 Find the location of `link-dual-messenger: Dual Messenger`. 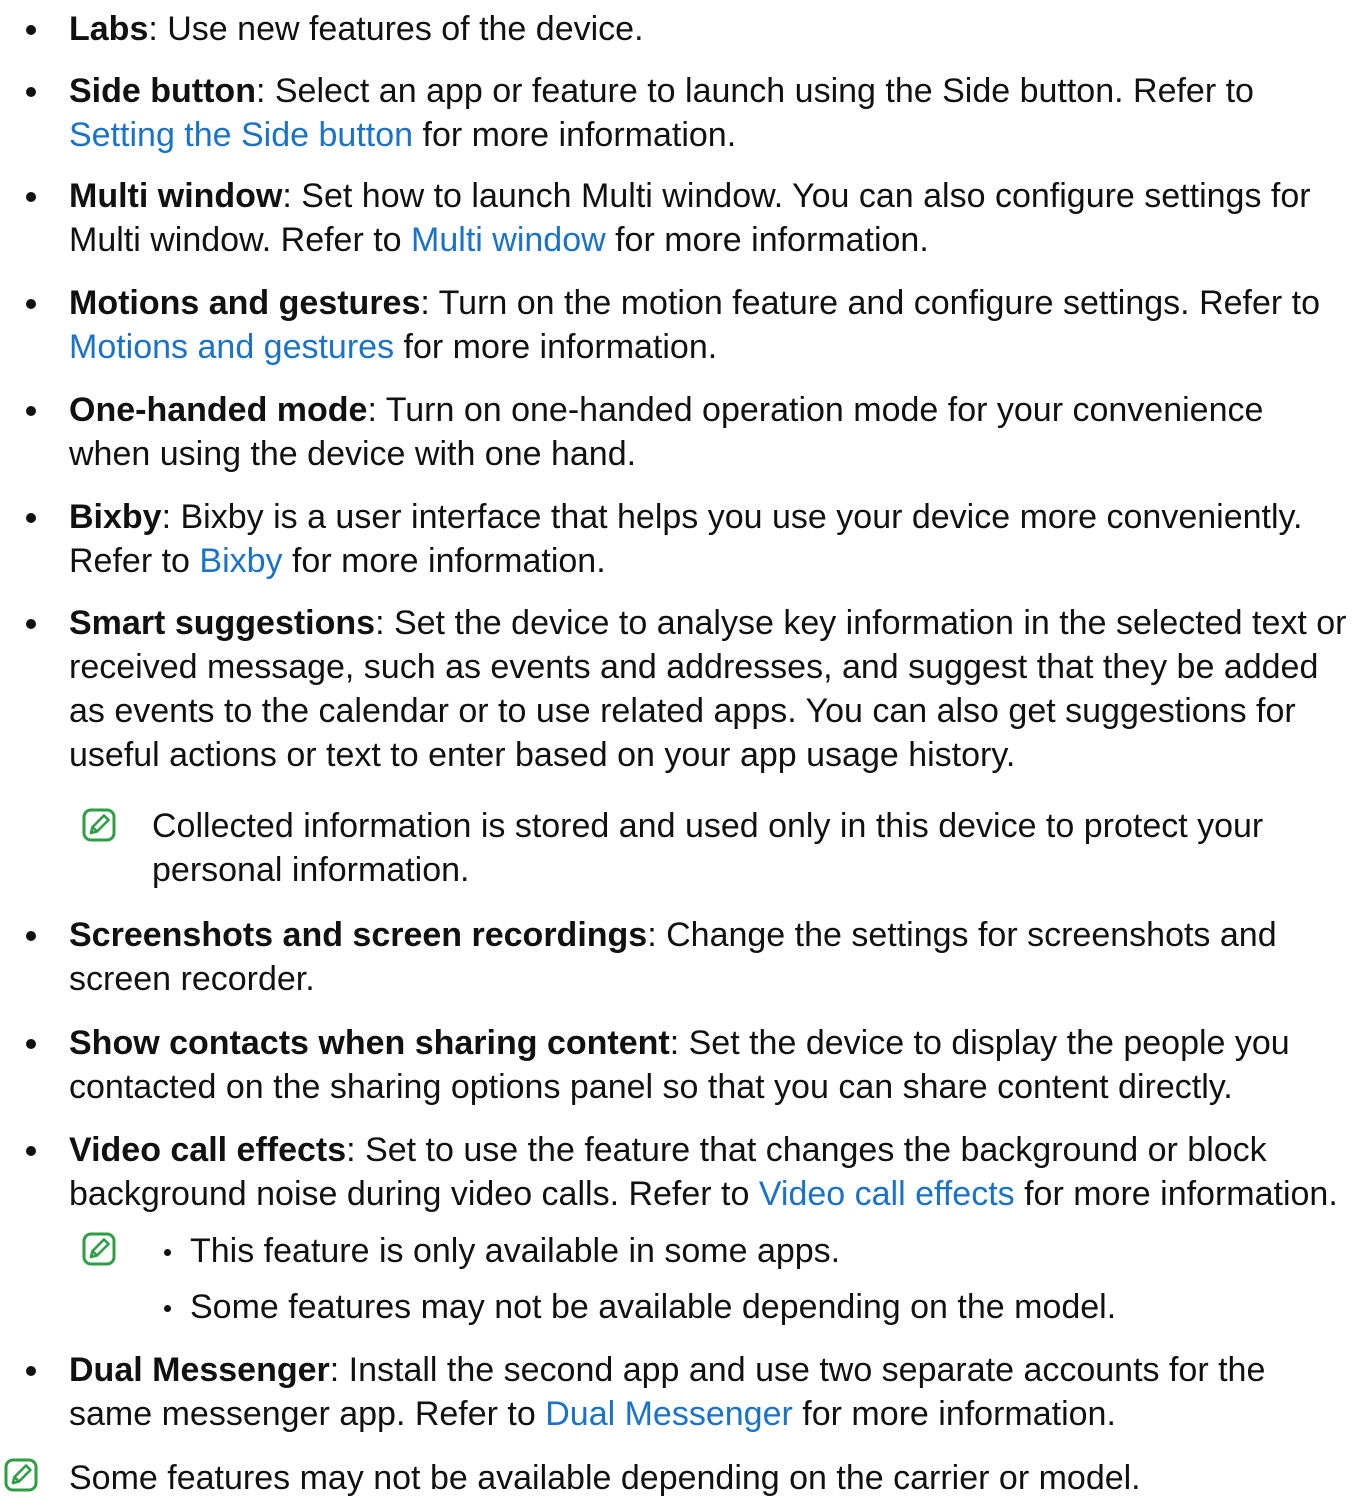

link-dual-messenger: Dual Messenger is located at coordinates (669, 1414).